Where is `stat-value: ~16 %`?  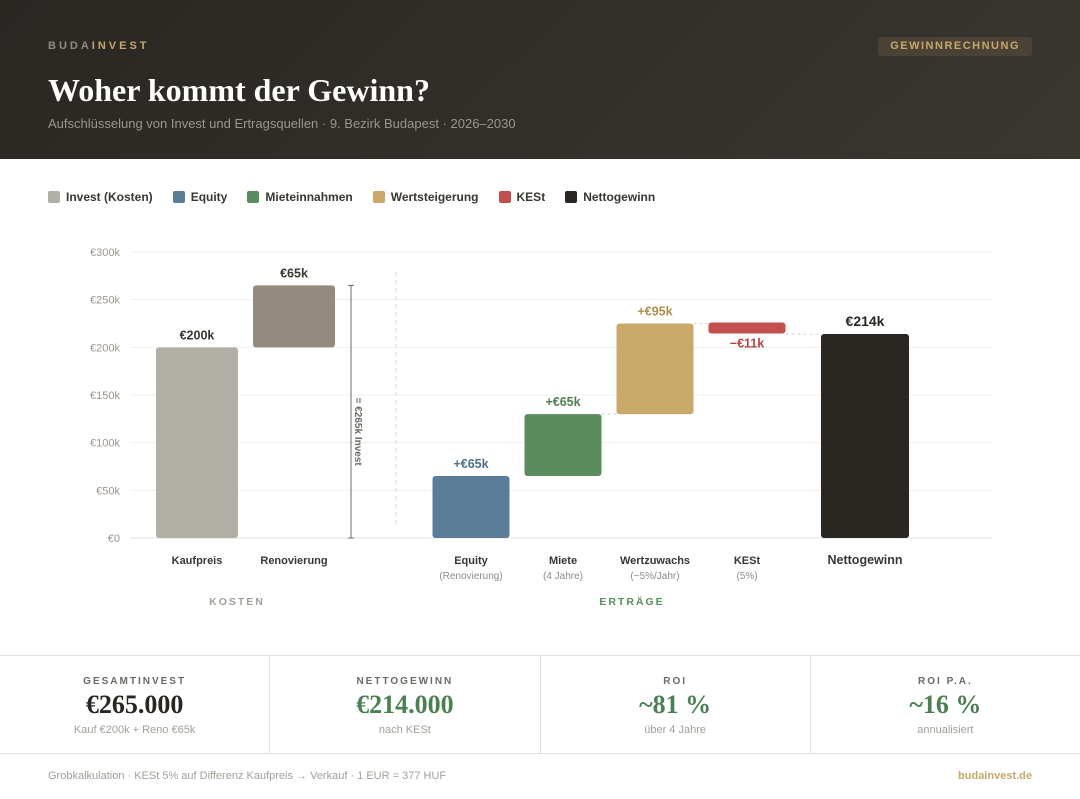
stat-value: ~16 % is located at coordinates (945, 704).